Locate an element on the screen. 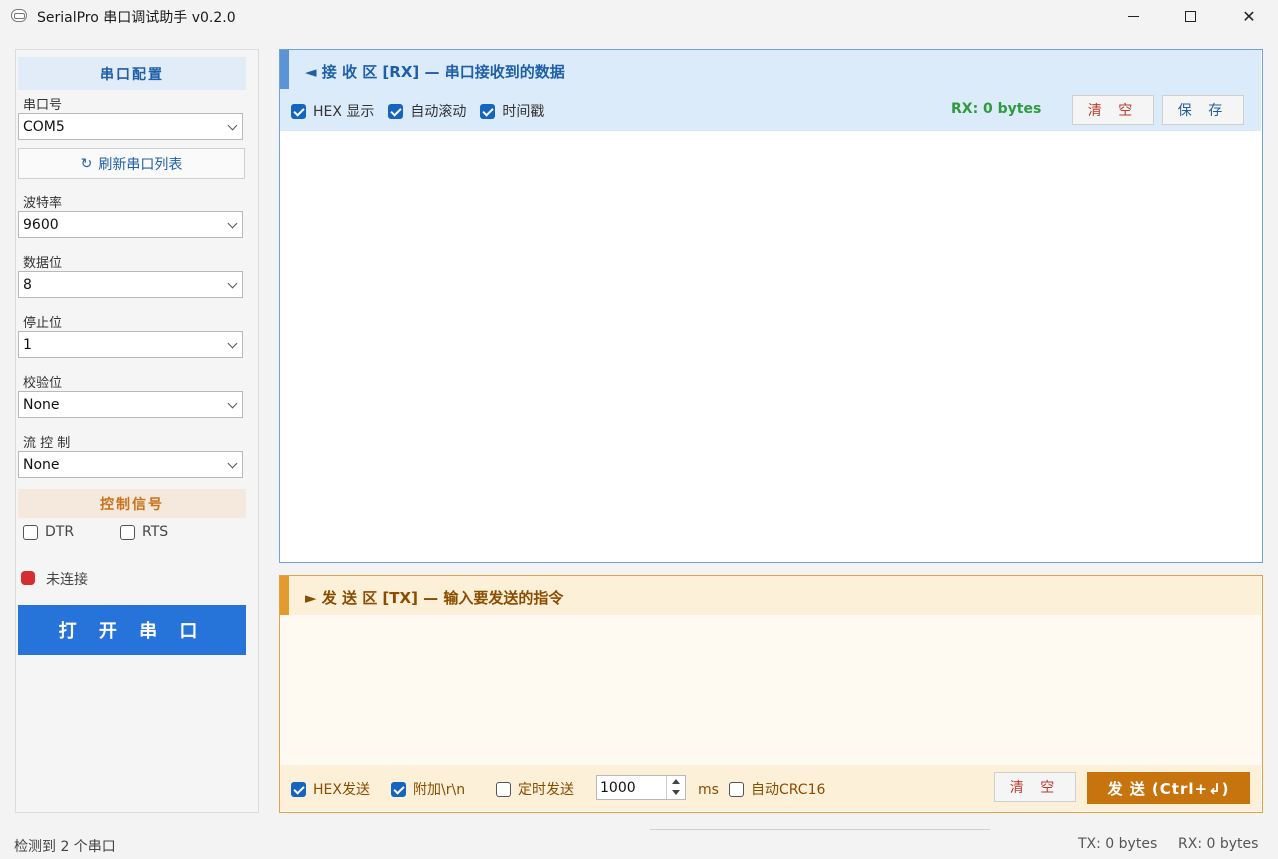  maximize-icon is located at coordinates (1190, 16).